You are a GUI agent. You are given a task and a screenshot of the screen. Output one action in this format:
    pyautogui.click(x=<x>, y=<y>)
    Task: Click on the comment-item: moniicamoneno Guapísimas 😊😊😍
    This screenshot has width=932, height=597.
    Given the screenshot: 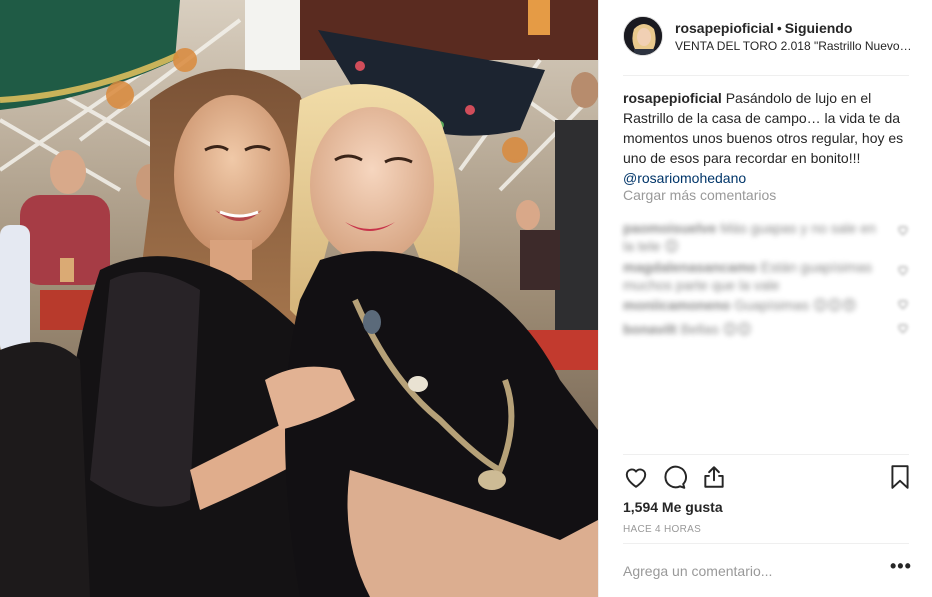 What is the action you would take?
    pyautogui.click(x=755, y=305)
    